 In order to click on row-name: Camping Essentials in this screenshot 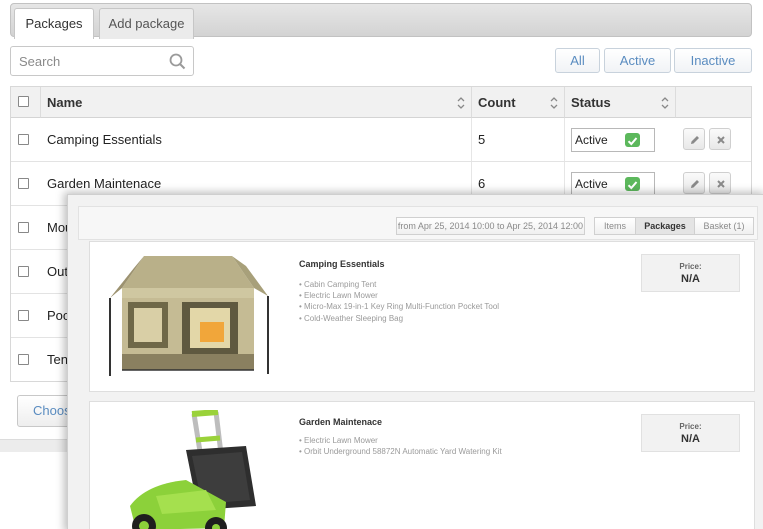, I will do `click(256, 139)`.